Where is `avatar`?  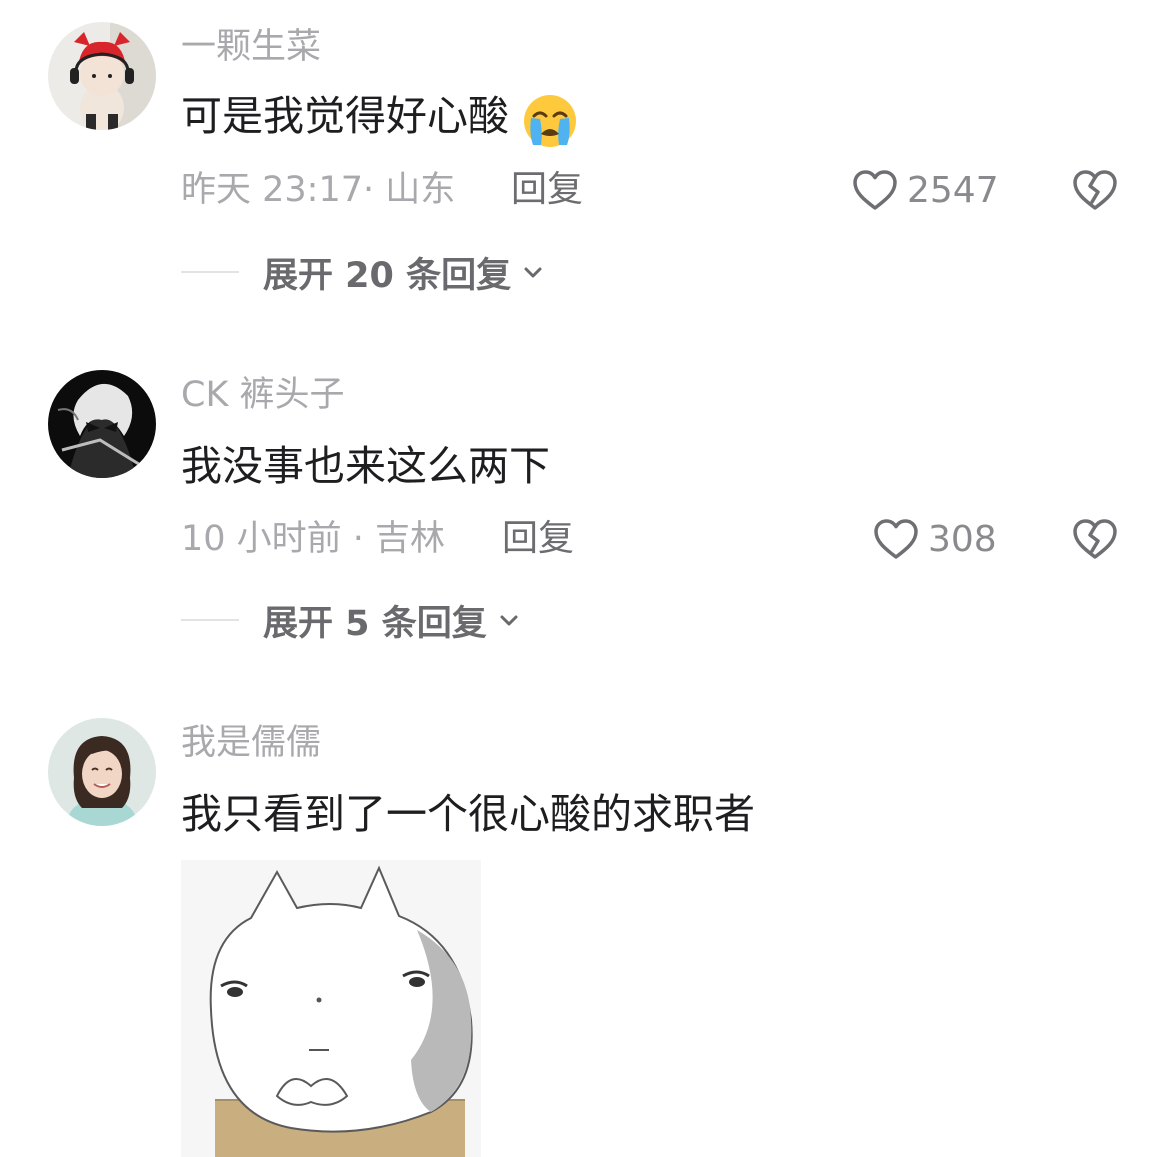 avatar is located at coordinates (102, 772).